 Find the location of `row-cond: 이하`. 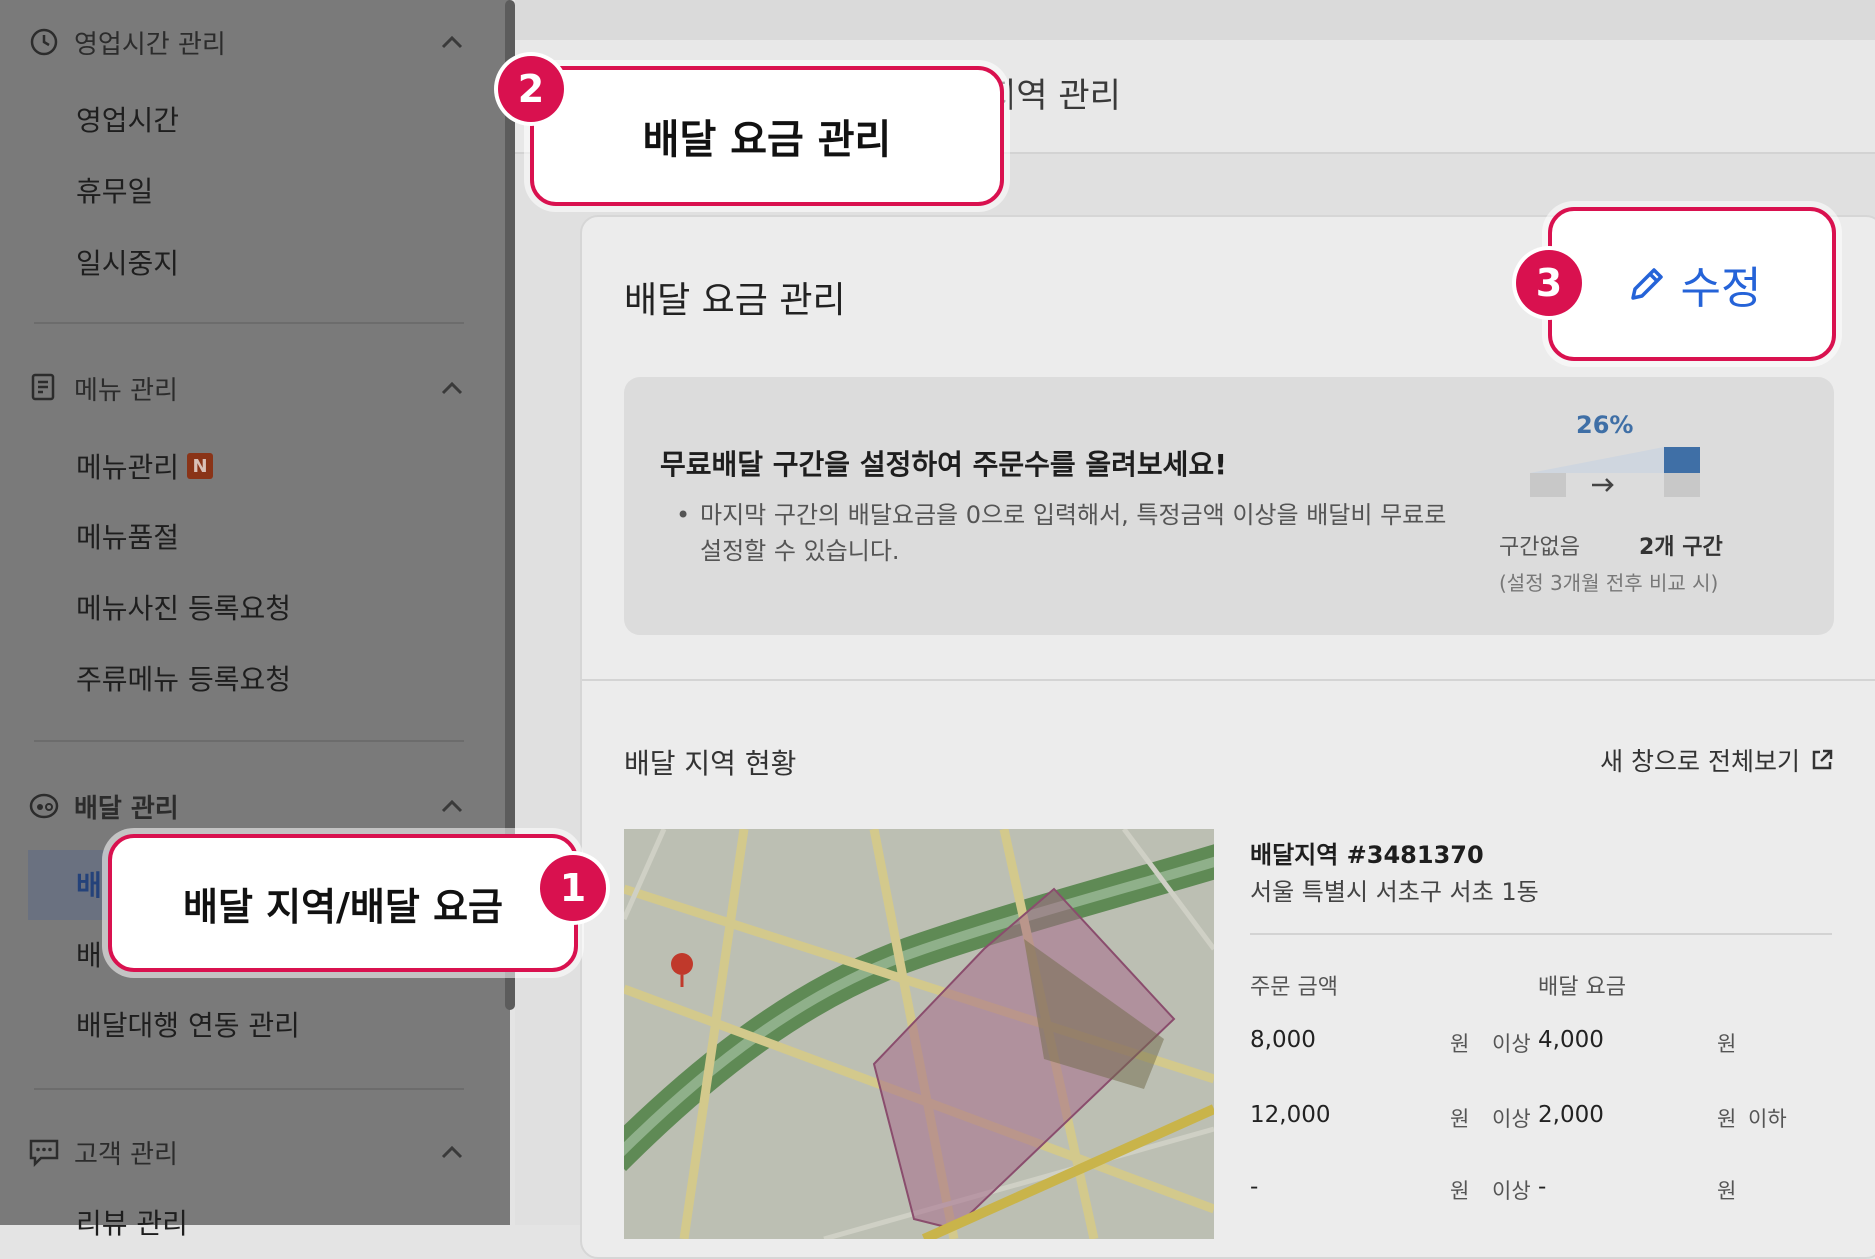

row-cond: 이하 is located at coordinates (1767, 1119).